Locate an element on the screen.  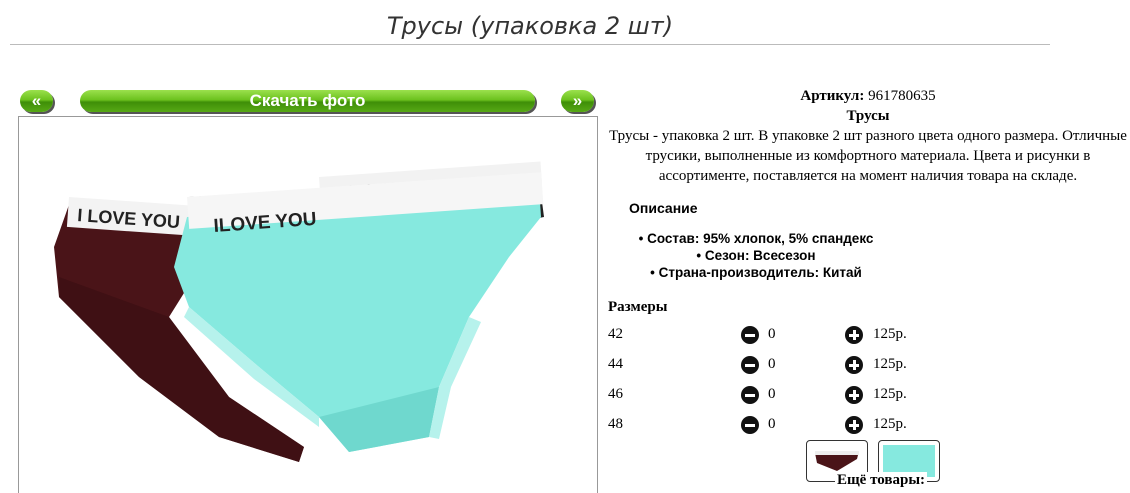
size-row: 44 0 125р. is located at coordinates (818, 366).